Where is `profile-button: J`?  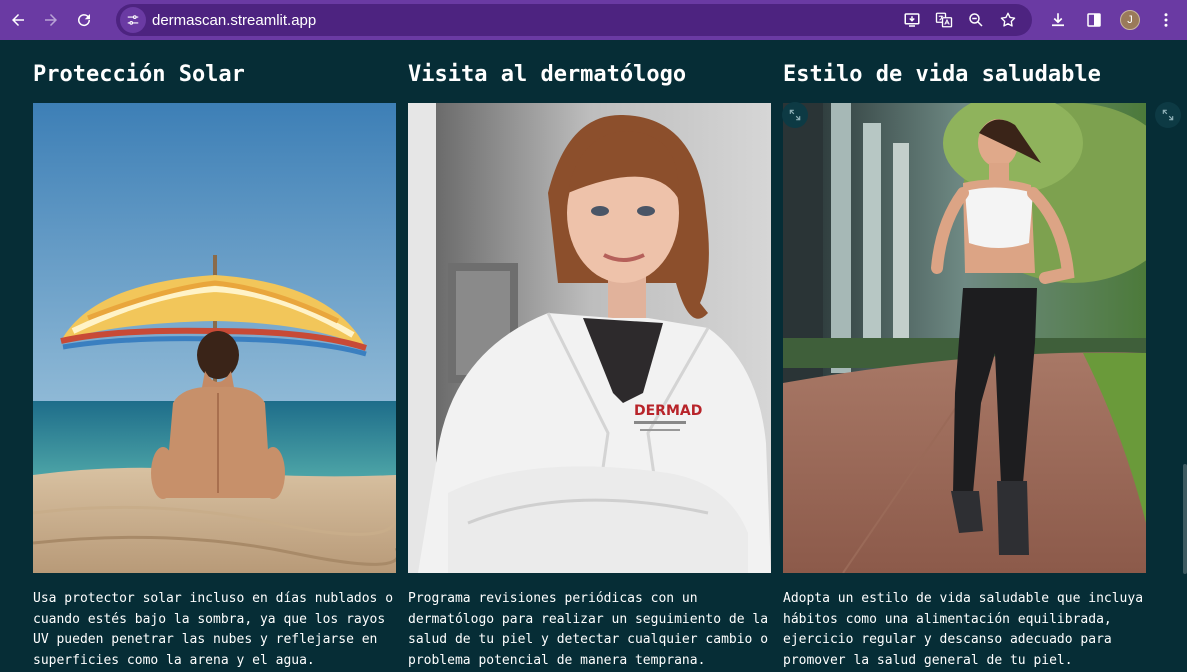 profile-button: J is located at coordinates (1130, 20).